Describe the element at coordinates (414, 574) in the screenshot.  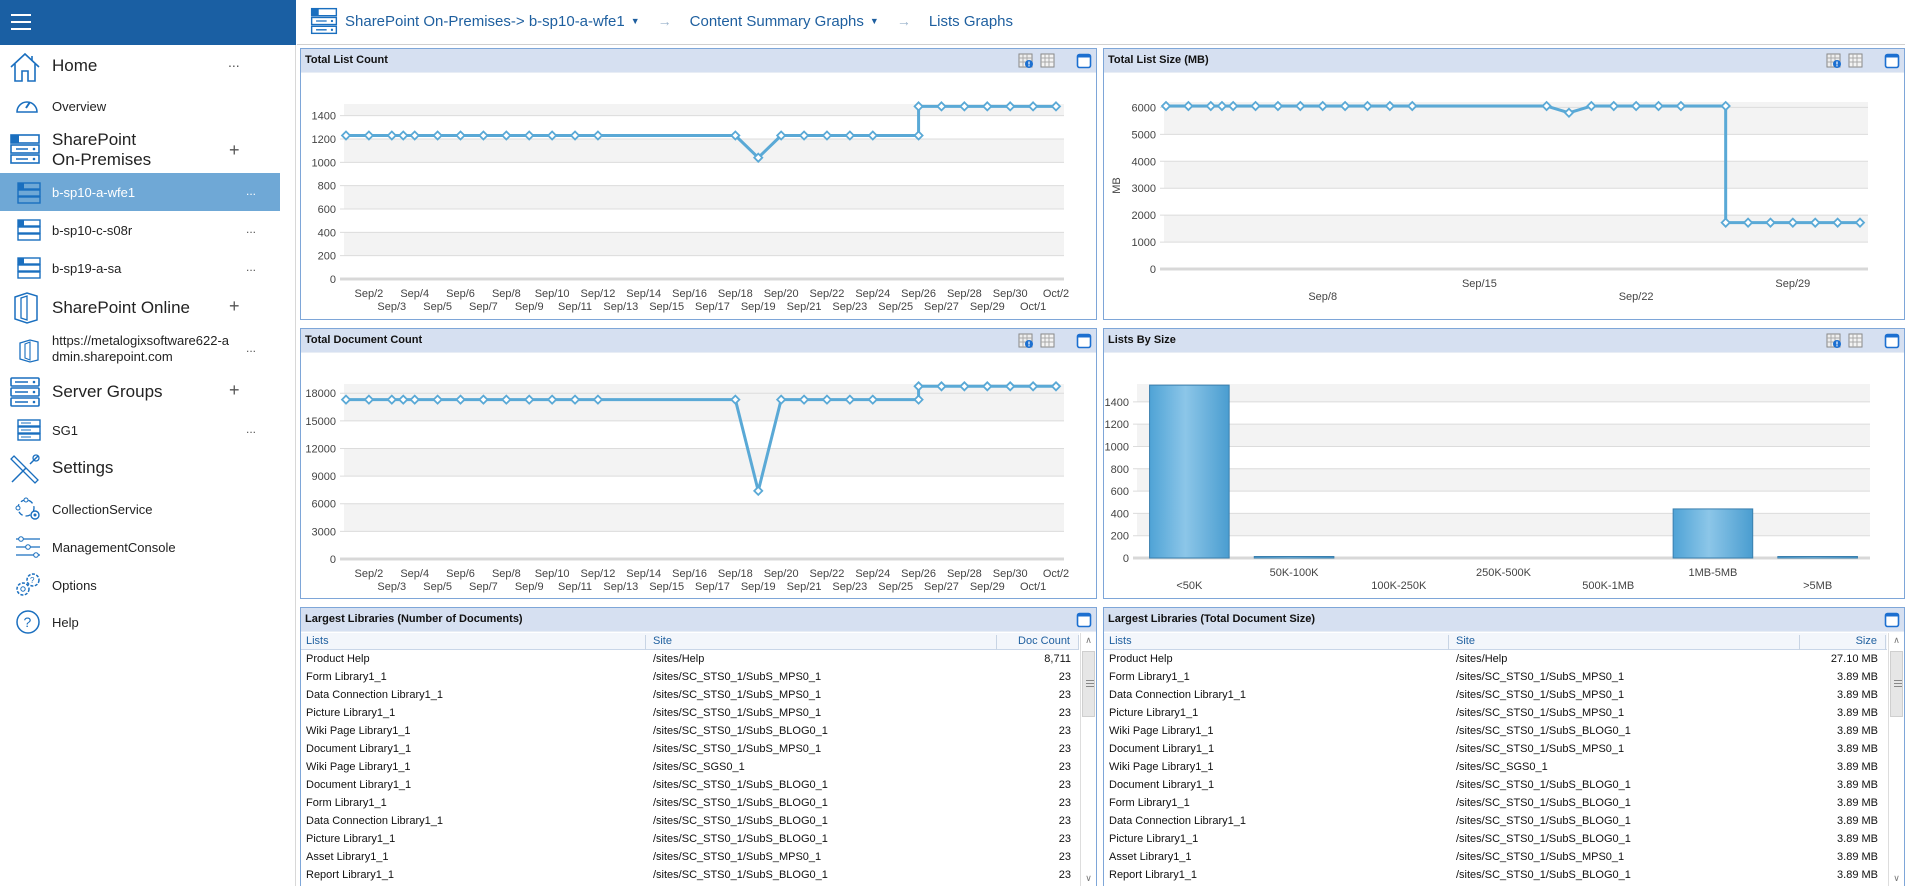
I see `x-tick-label: Sep/4` at that location.